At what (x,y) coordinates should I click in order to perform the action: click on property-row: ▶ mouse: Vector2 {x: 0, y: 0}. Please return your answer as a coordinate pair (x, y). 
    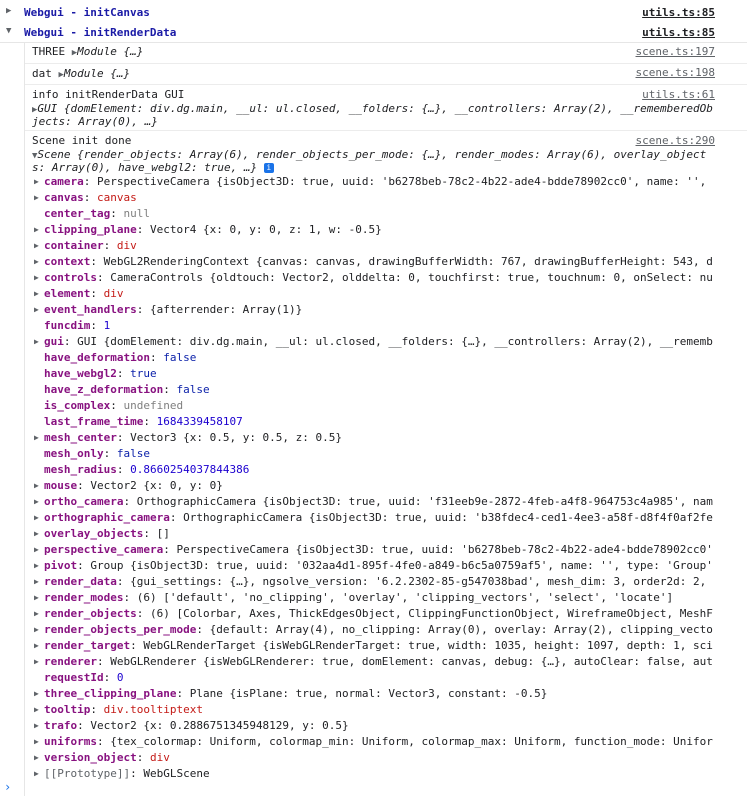
    Looking at the image, I should click on (128, 486).